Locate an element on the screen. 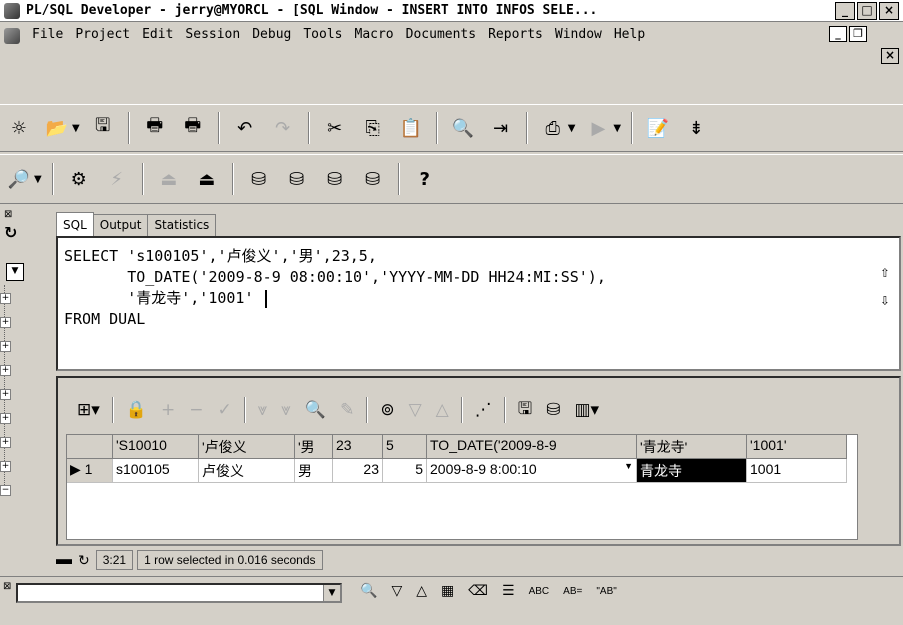 Image resolution: width=903 pixels, height=625 pixels. maximize-button: □ is located at coordinates (867, 11).